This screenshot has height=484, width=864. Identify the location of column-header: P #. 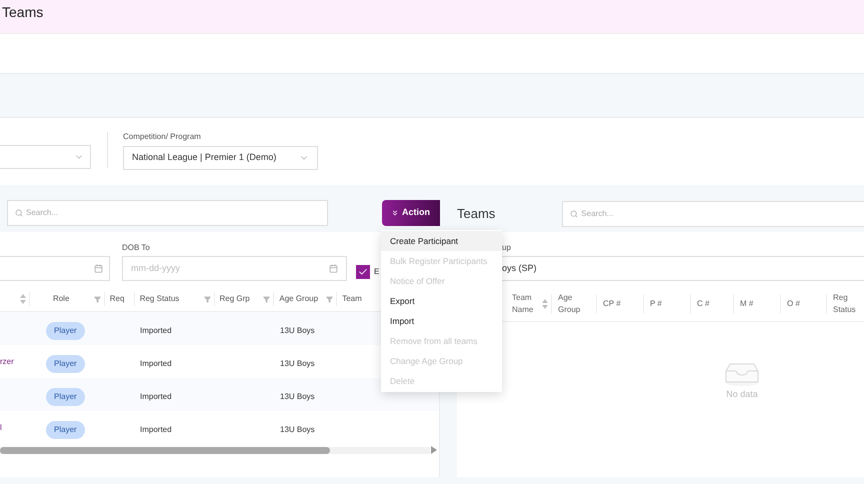
(656, 304).